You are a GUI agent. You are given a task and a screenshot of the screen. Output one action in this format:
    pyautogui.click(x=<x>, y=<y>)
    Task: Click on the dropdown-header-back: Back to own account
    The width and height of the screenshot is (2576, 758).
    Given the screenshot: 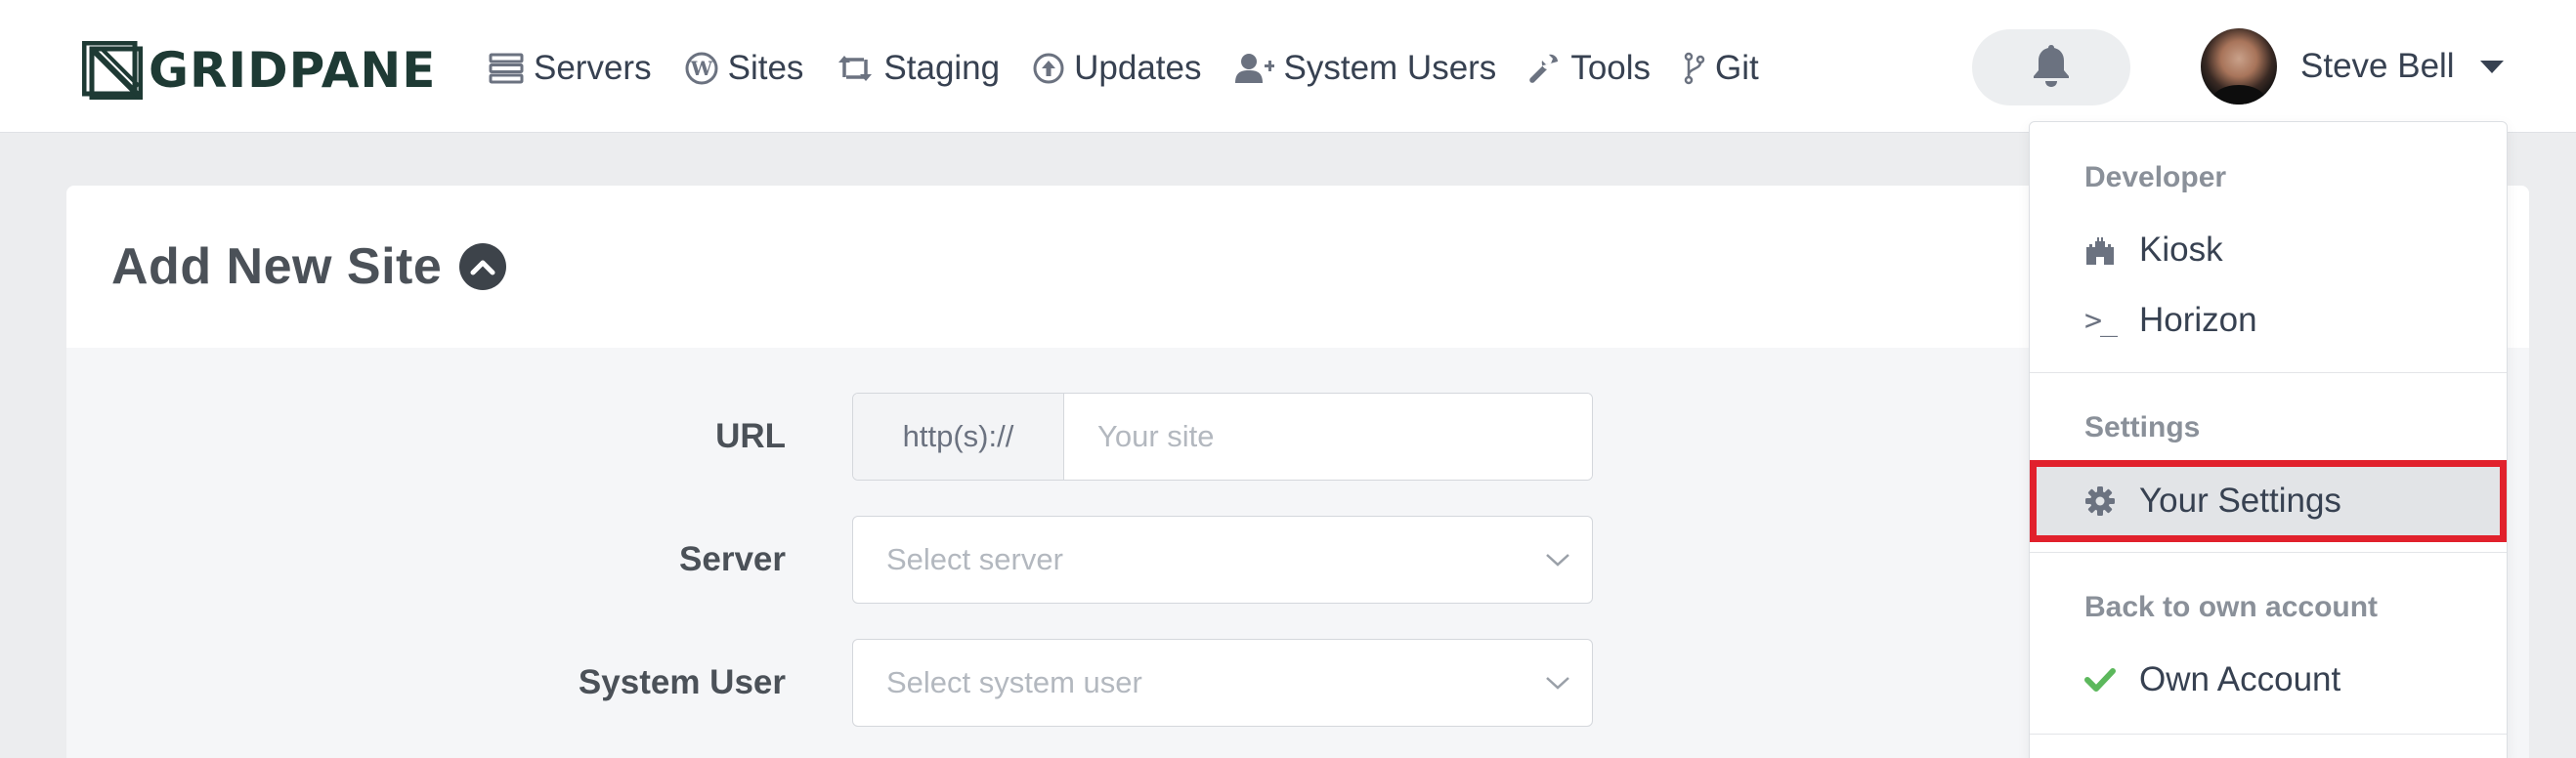 What is the action you would take?
    pyautogui.click(x=2231, y=607)
    